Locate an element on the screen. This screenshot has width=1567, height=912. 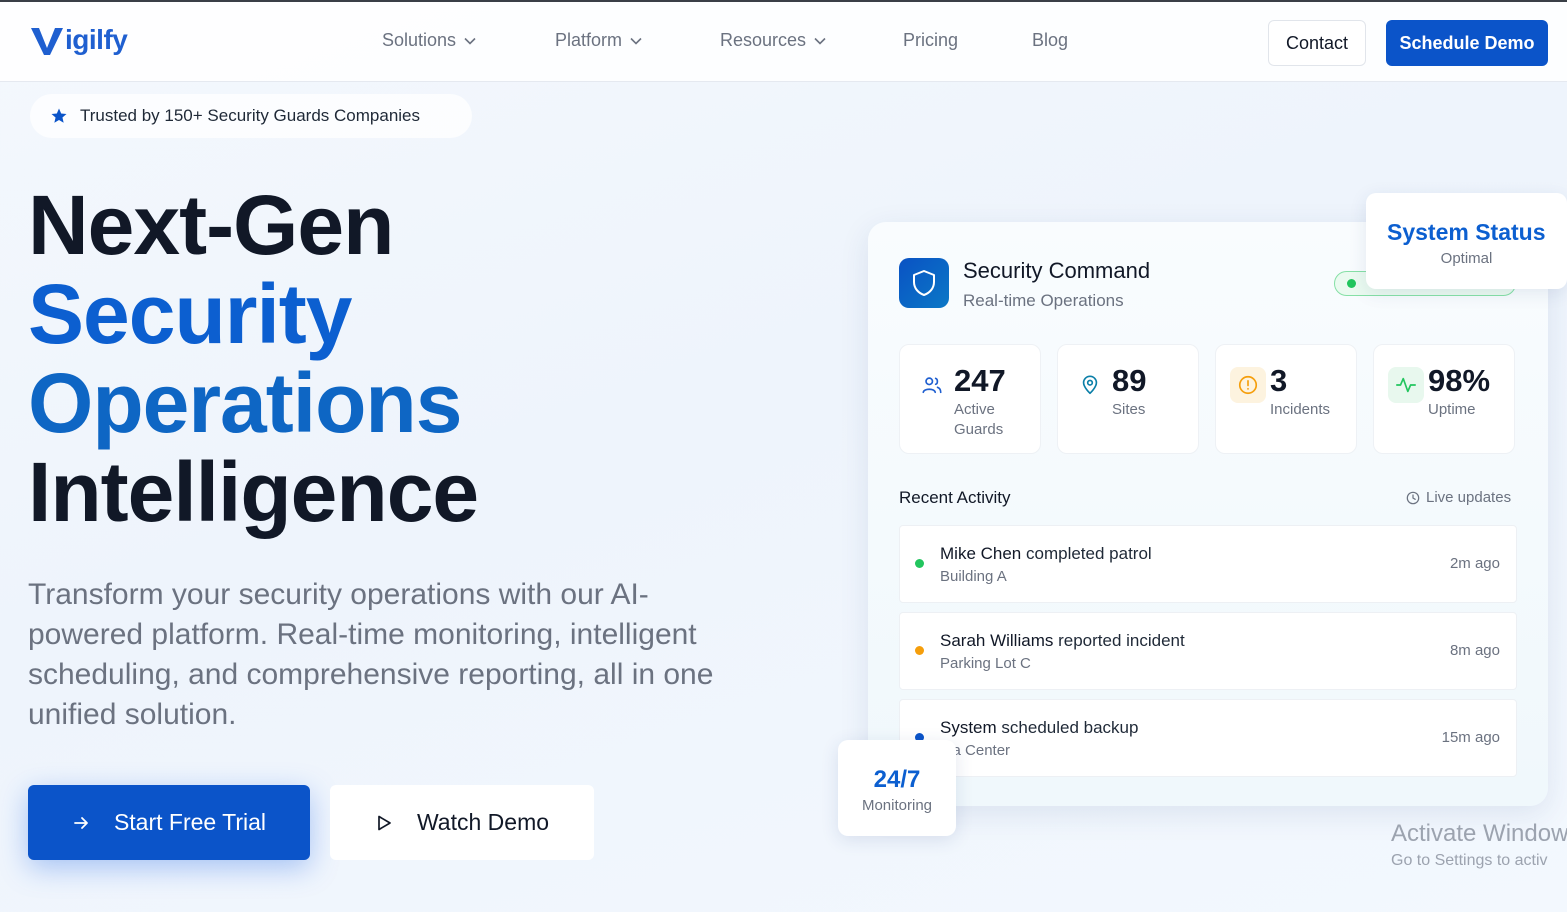
stat-value: 89 is located at coordinates (1129, 380).